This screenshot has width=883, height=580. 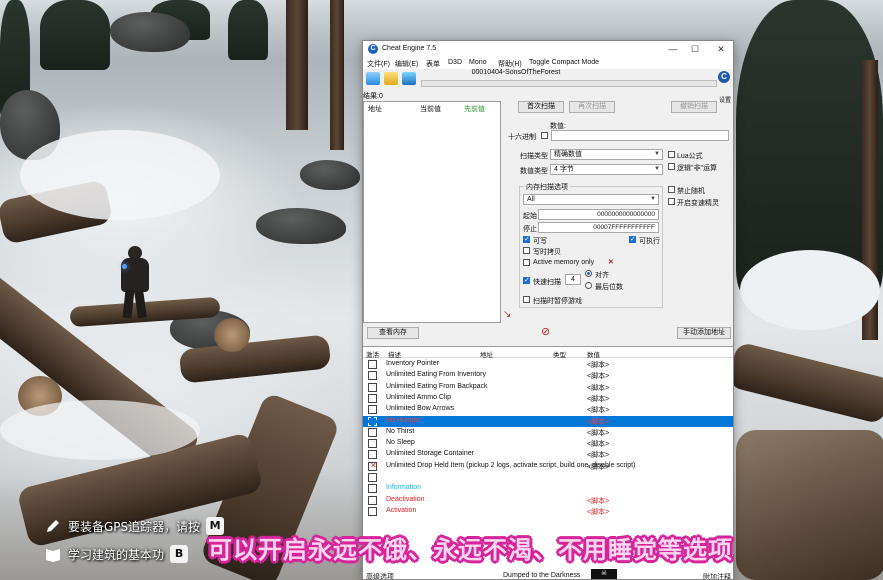 What do you see at coordinates (436, 375) in the screenshot?
I see `row-description: Unlimited Eating From Inventory` at bounding box center [436, 375].